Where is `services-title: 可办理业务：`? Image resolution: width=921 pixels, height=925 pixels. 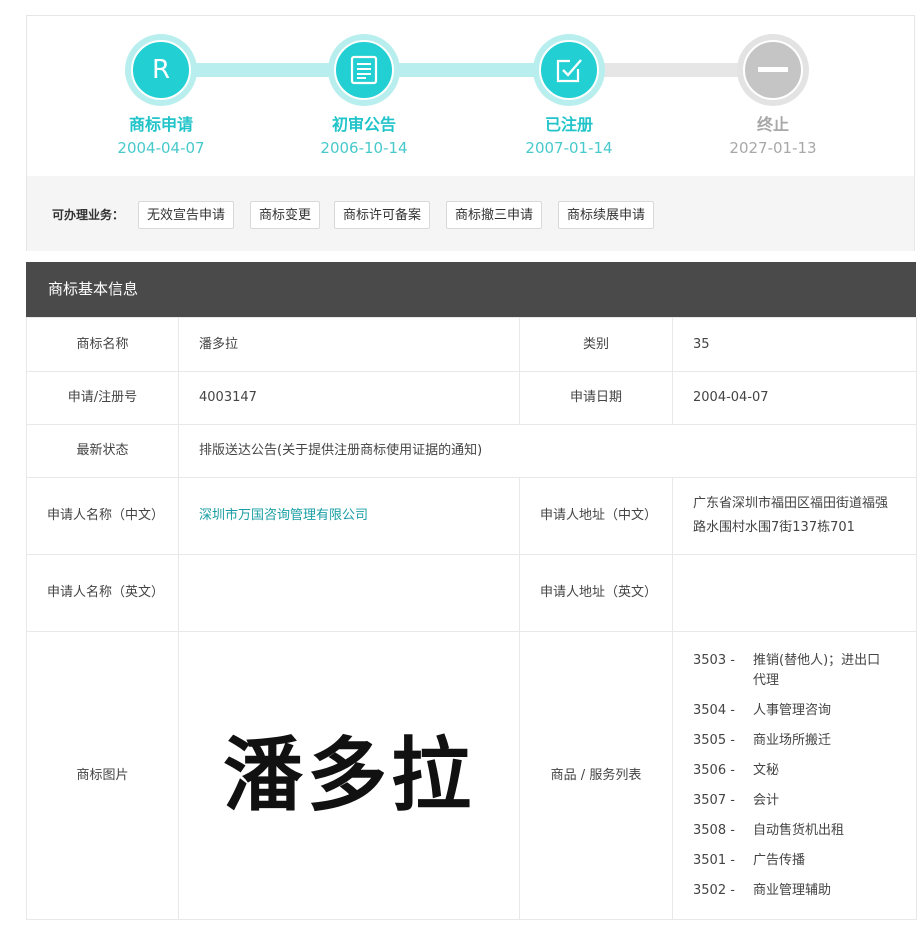 services-title: 可办理业务： is located at coordinates (88, 215).